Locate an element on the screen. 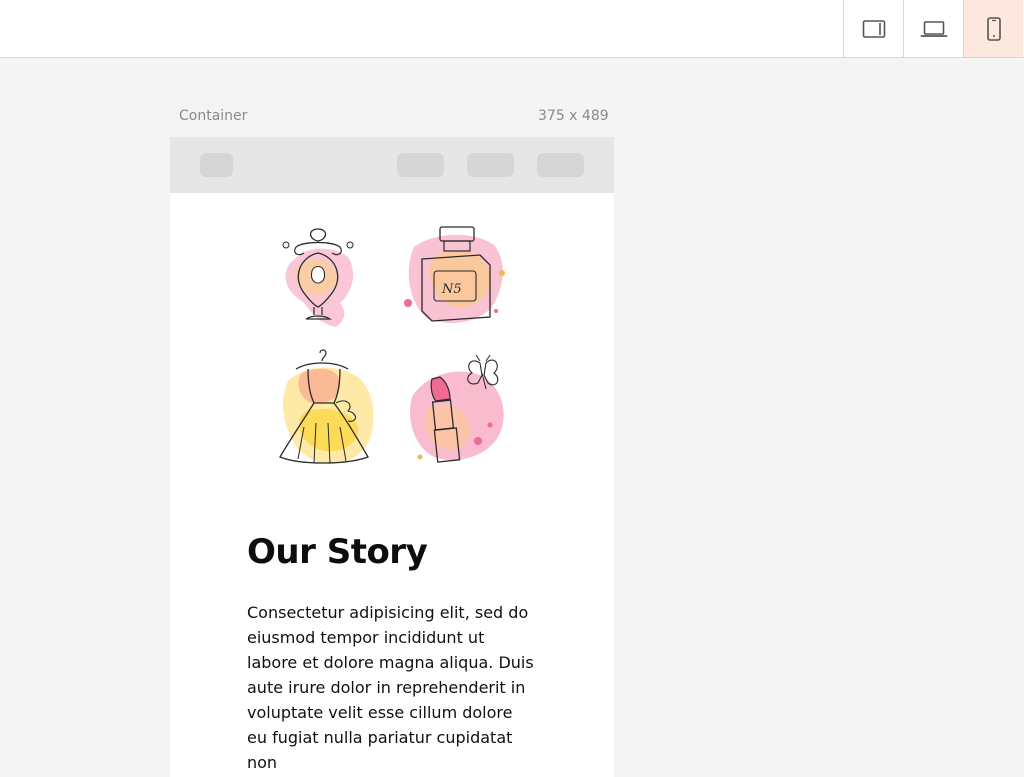 This screenshot has height=777, width=1024. mobile-view-button is located at coordinates (993, 28).